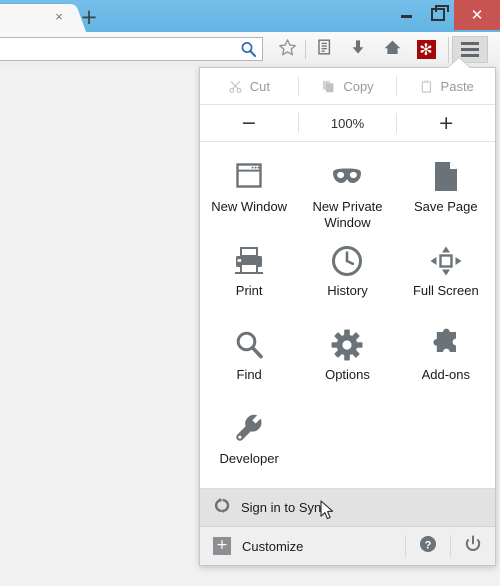 This screenshot has height=586, width=500. What do you see at coordinates (273, 546) in the screenshot?
I see `customize-label: Customize` at bounding box center [273, 546].